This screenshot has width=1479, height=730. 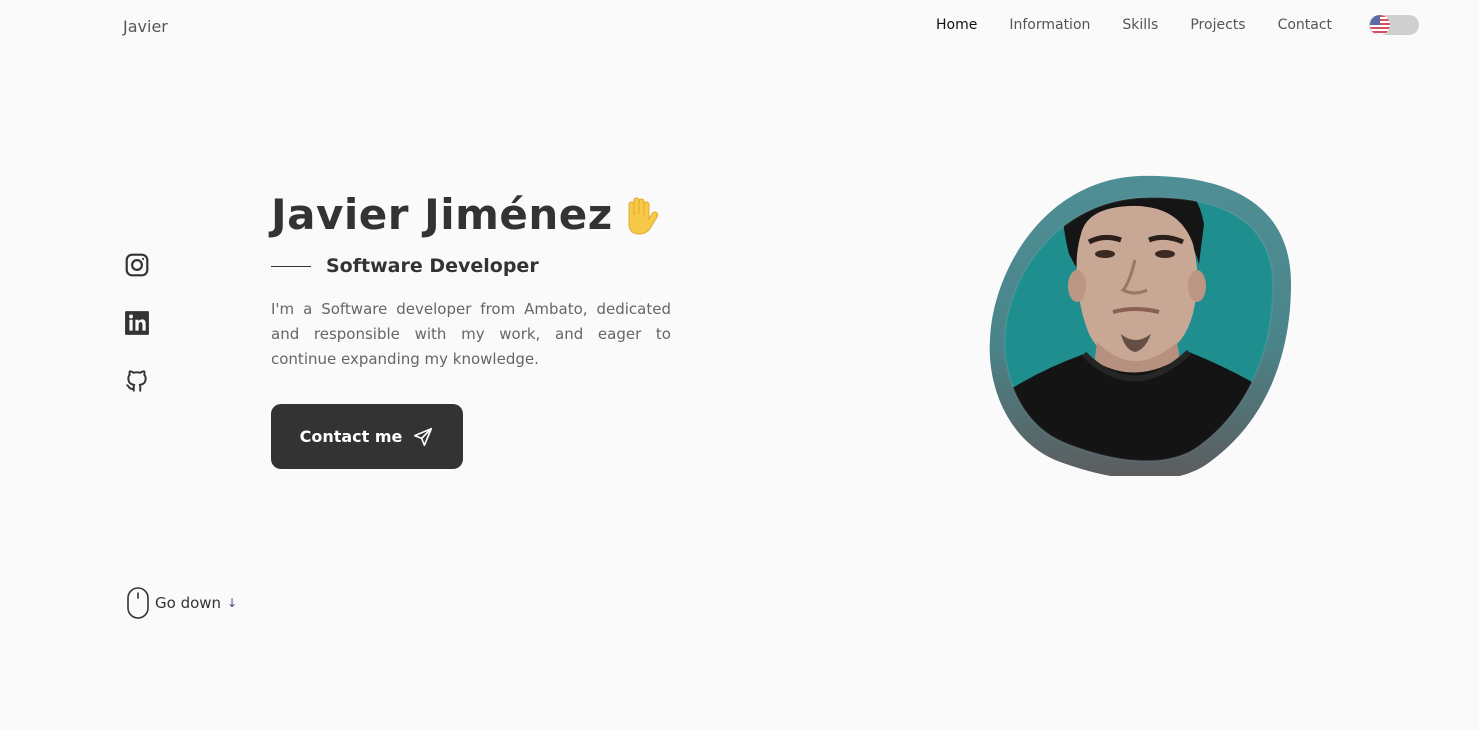 What do you see at coordinates (442, 214) in the screenshot?
I see `hero-name: Javier Jiménez` at bounding box center [442, 214].